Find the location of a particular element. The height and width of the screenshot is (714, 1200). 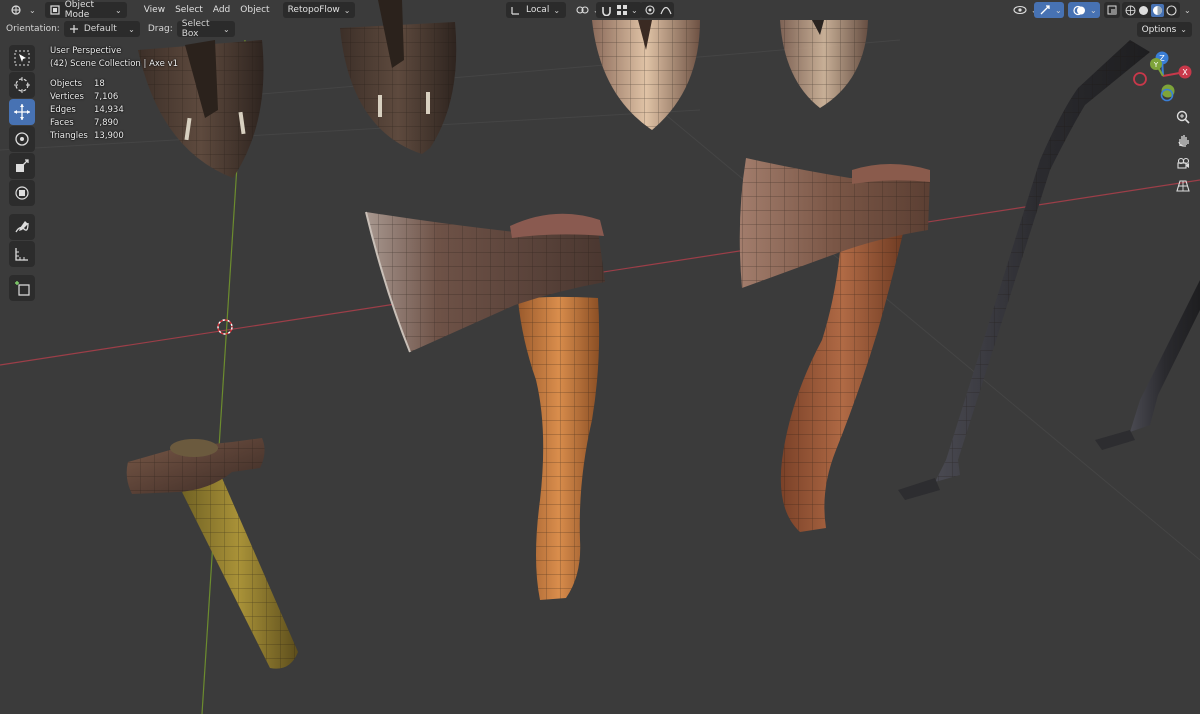

measure-tool is located at coordinates (22, 254).